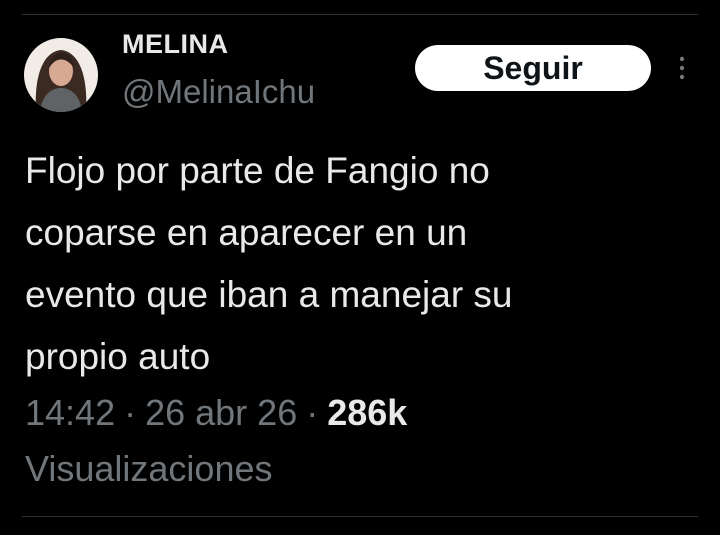  What do you see at coordinates (221, 412) in the screenshot?
I see `tweet-date: 26 abr 26` at bounding box center [221, 412].